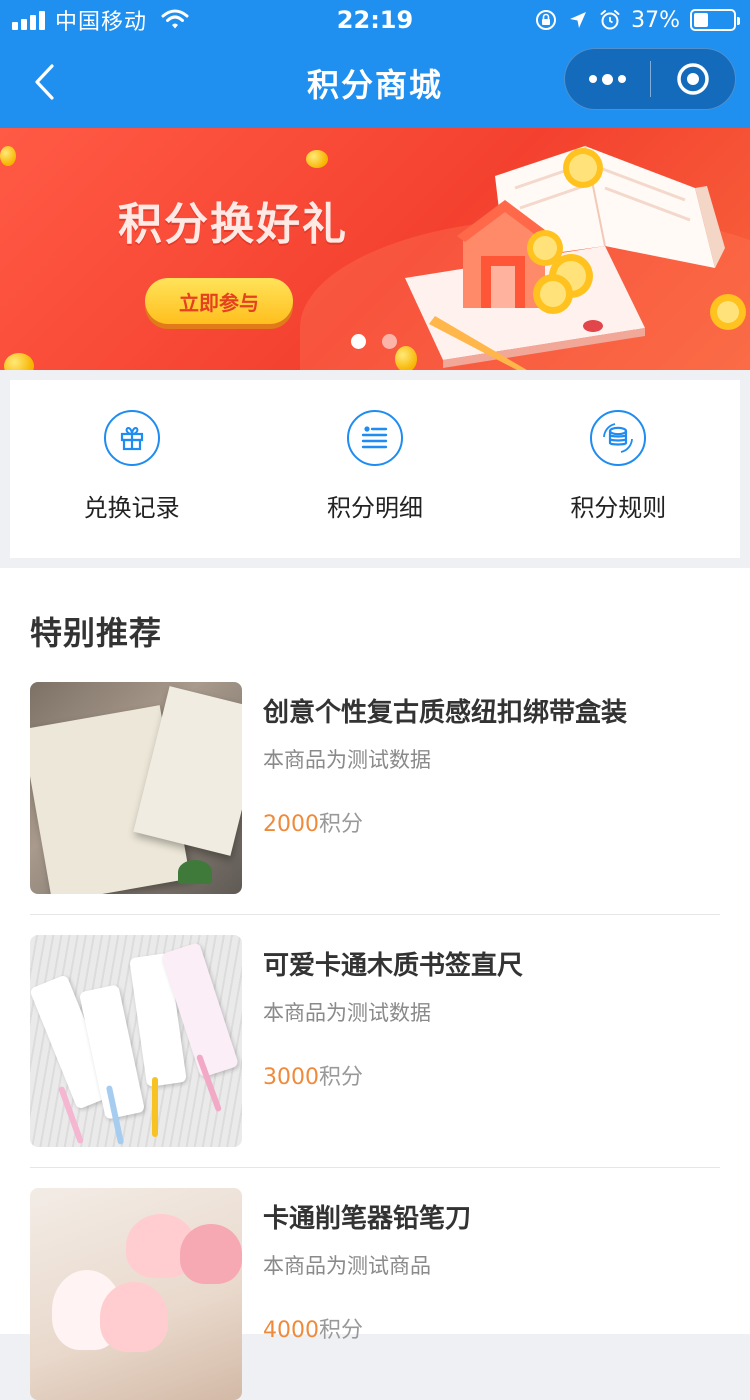 The image size is (750, 1400). I want to click on product-desc: 本商品为测试商品, so click(347, 1266).